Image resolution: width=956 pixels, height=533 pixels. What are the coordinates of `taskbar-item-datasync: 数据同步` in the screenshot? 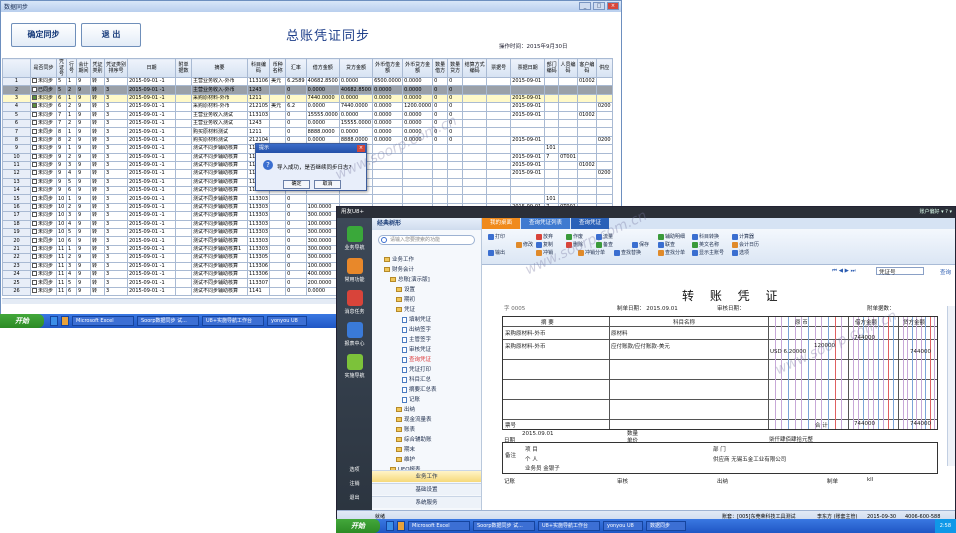 It's located at (666, 526).